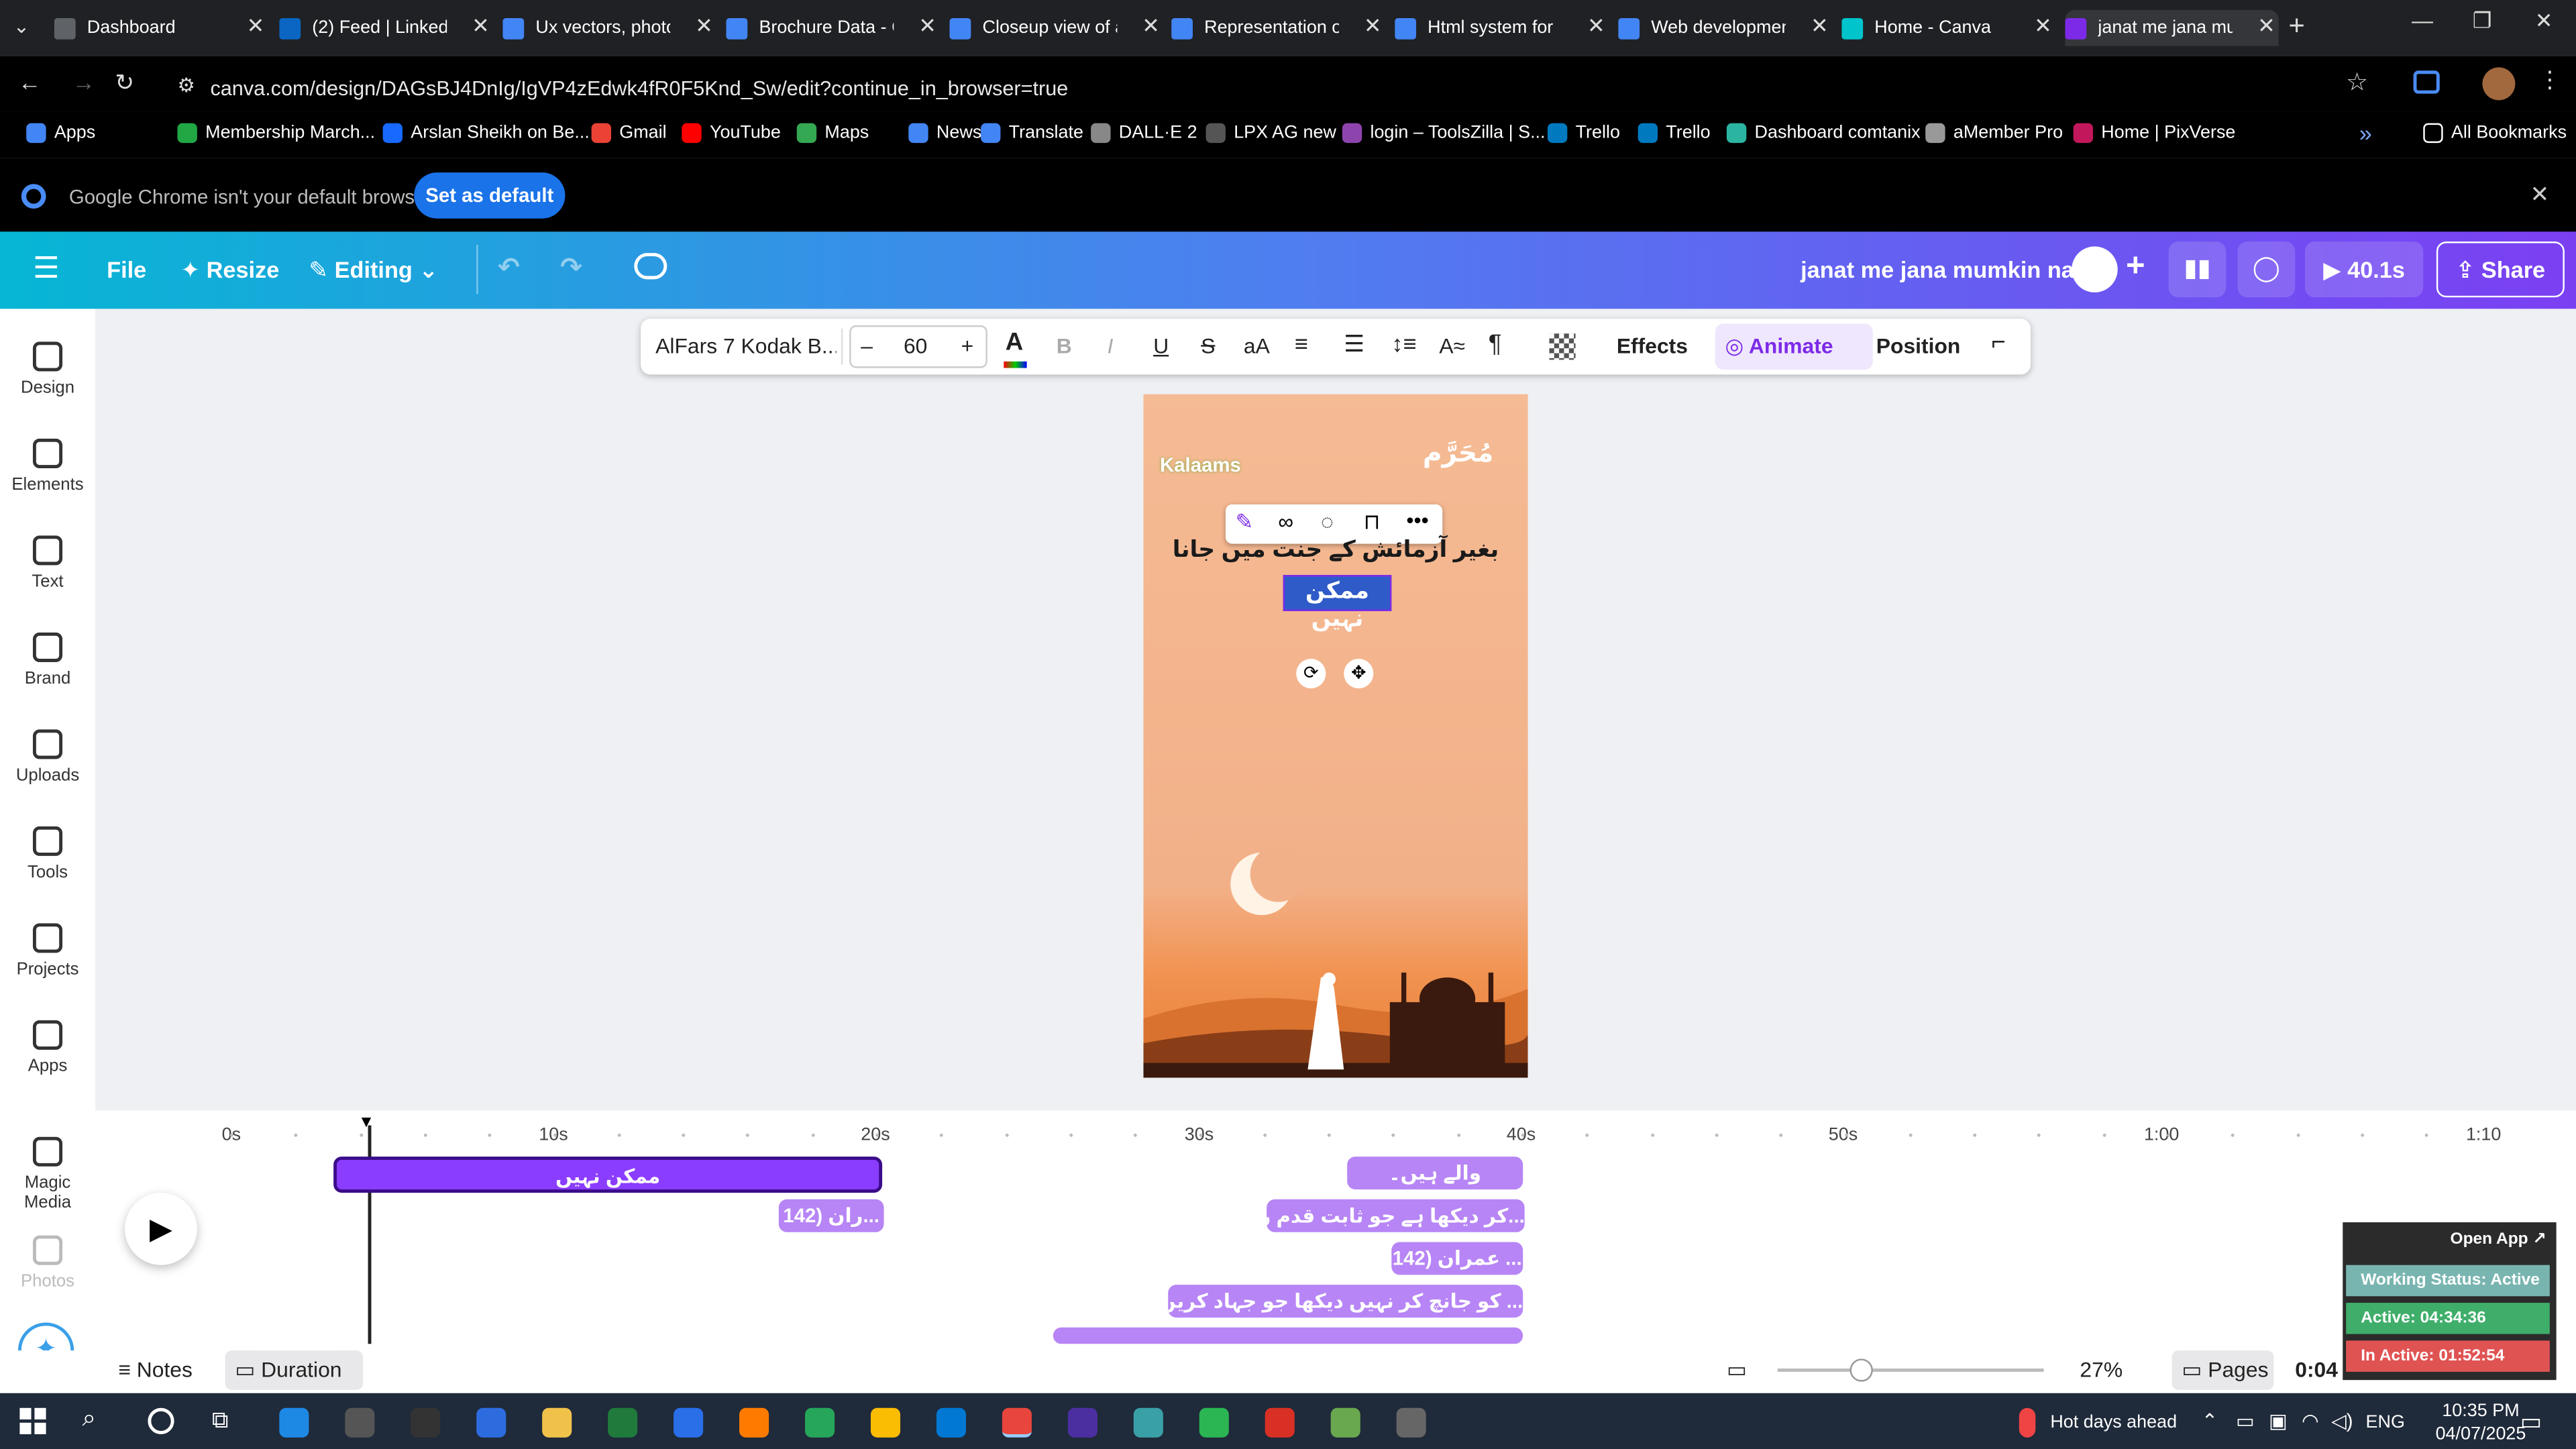 The height and width of the screenshot is (1449, 2576). I want to click on hamburger-menu-icon: ☰, so click(46, 269).